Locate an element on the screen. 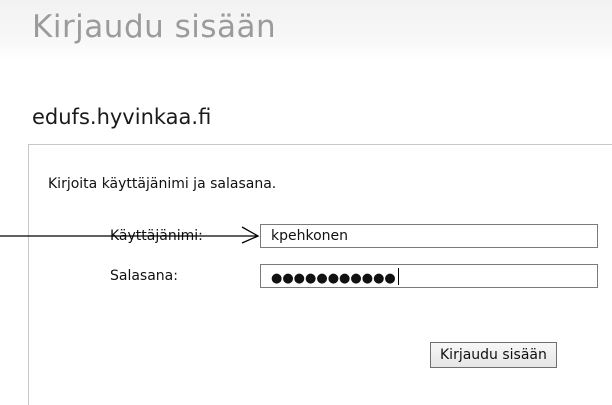  password-masked-value: ●●●●●●●●●●● is located at coordinates (333, 278).